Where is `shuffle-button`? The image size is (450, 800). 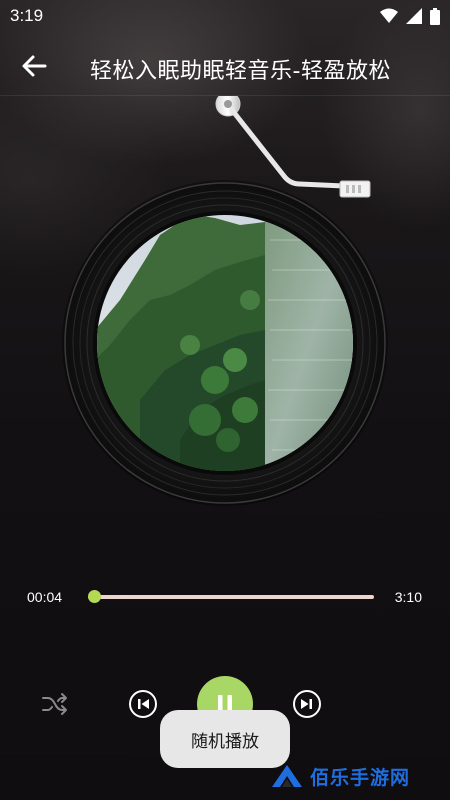
shuffle-button is located at coordinates (55, 704).